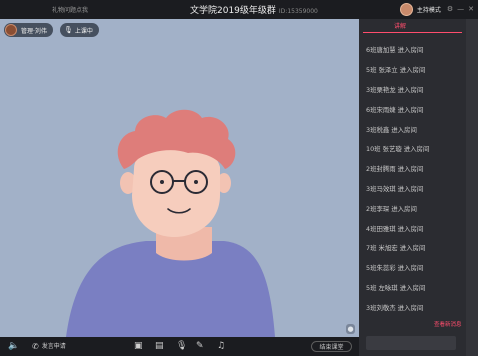 The image size is (478, 356). I want to click on list-item: 7班 米旭宏 进入房间, so click(396, 248).